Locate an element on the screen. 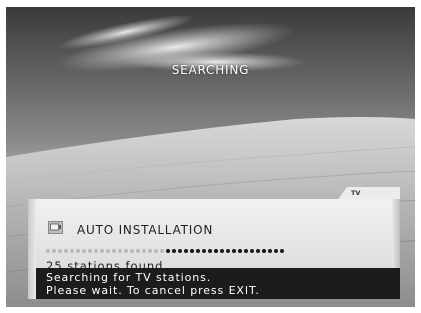 The height and width of the screenshot is (313, 421). panel-title: AUTO INSTALLATION is located at coordinates (145, 230).